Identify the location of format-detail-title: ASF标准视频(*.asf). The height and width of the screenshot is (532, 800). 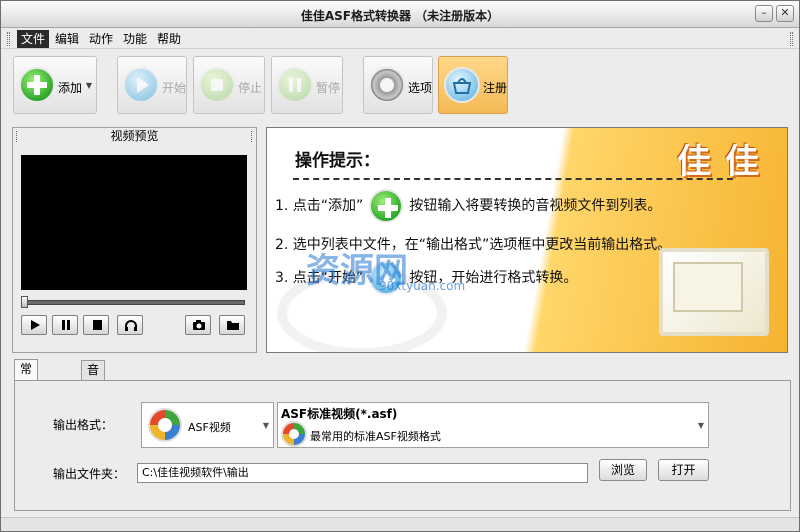
(339, 414).